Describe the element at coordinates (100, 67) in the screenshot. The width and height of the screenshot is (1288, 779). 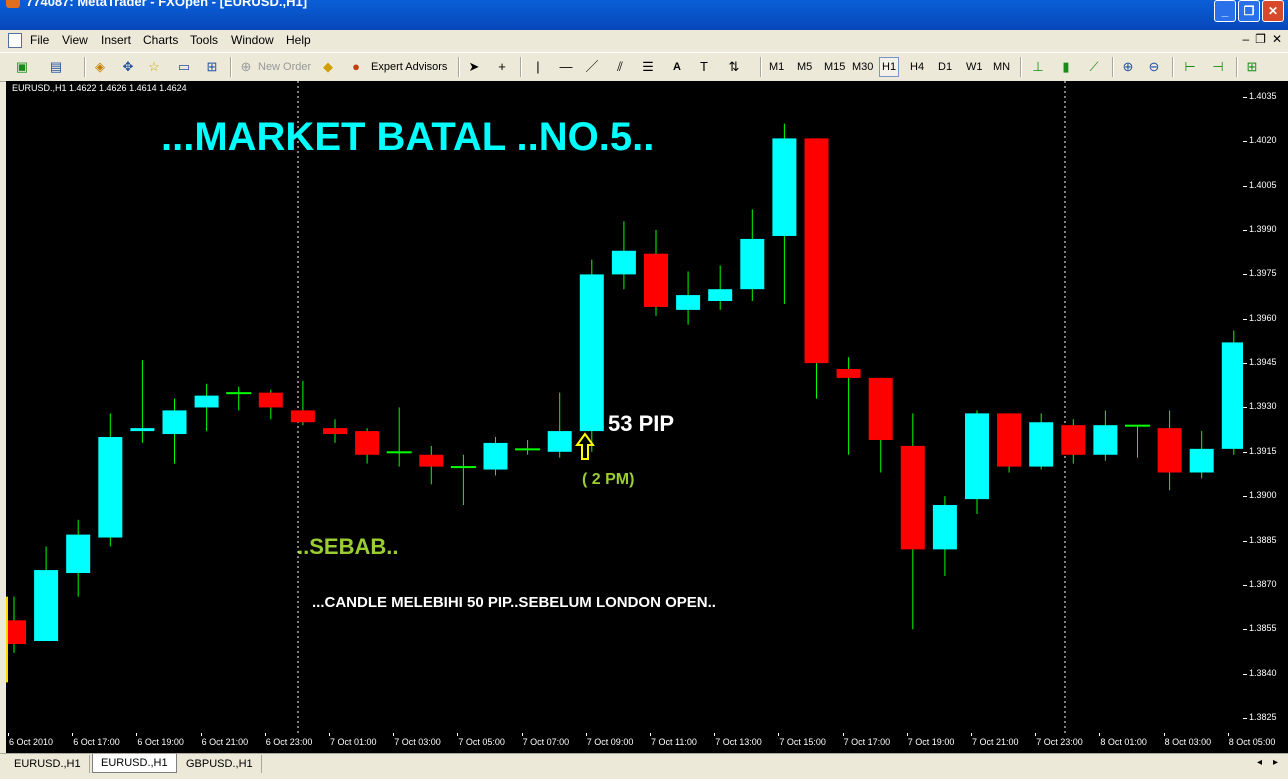
I see `market-watch-icon: ◈` at that location.